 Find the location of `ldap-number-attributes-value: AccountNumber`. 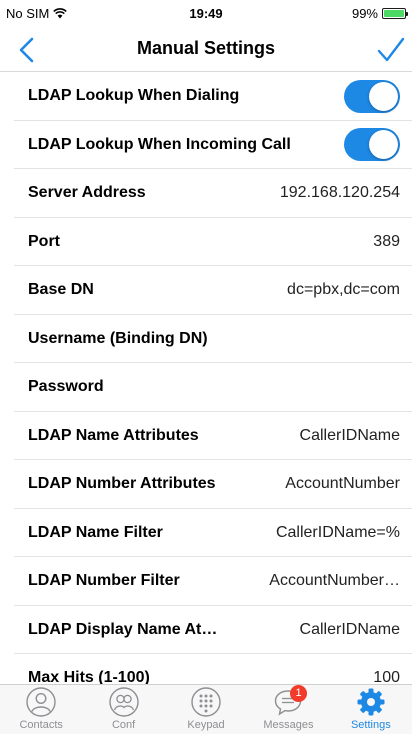

ldap-number-attributes-value: AccountNumber is located at coordinates (308, 484).